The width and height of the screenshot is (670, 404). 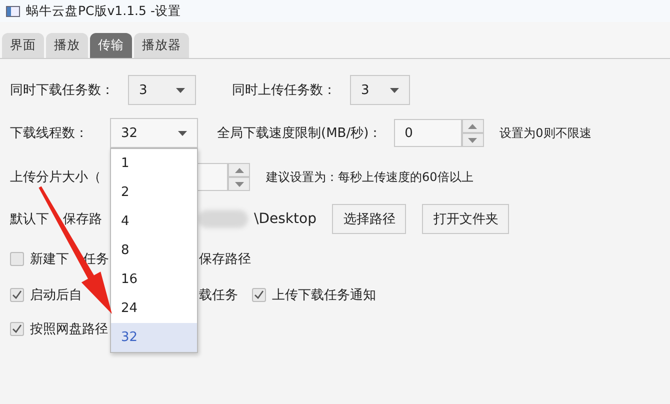 What do you see at coordinates (154, 163) in the screenshot?
I see `dropdown-option: 1` at bounding box center [154, 163].